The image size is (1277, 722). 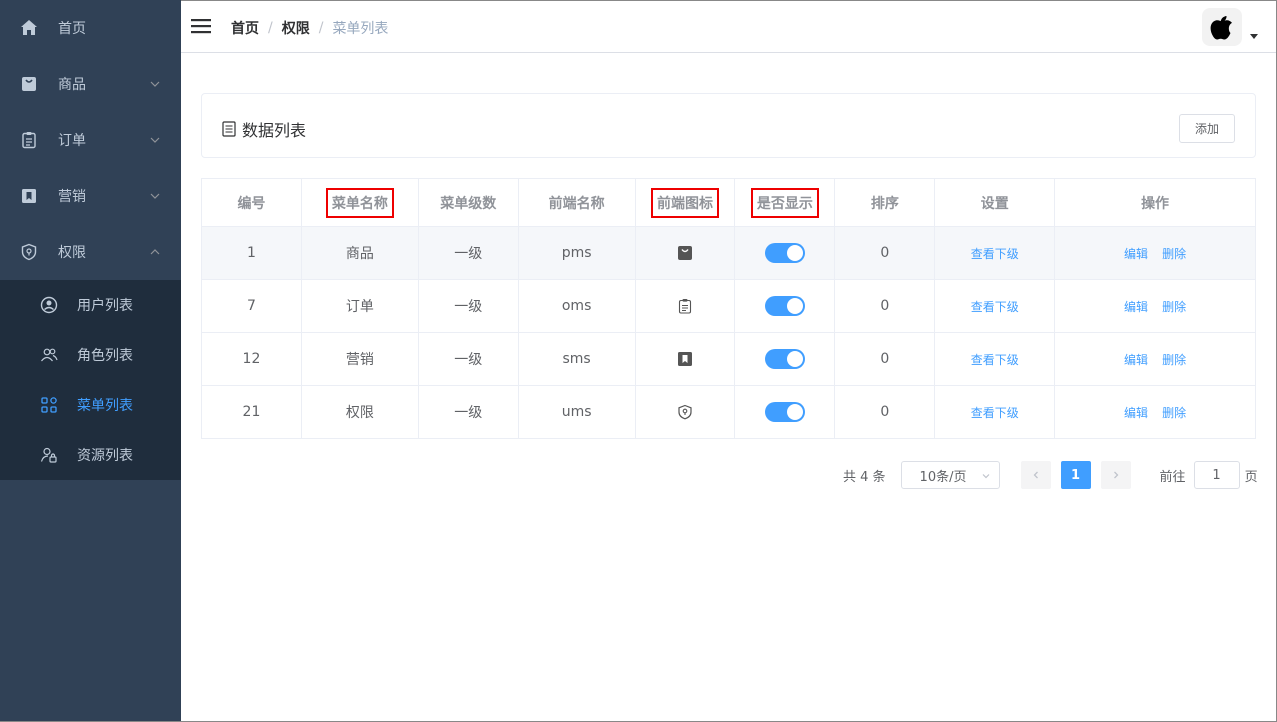 What do you see at coordinates (728, 202) in the screenshot?
I see `table-header-row: 编号 菜单名称 菜单级数 前端名称 前端图标 是否显示 排序 设置 操作` at bounding box center [728, 202].